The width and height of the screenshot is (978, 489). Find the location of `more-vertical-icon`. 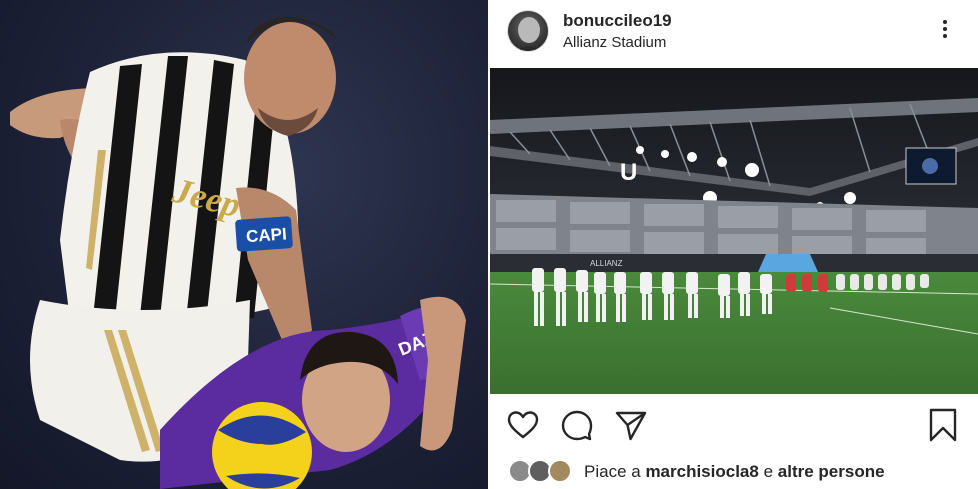

more-vertical-icon is located at coordinates (945, 22).